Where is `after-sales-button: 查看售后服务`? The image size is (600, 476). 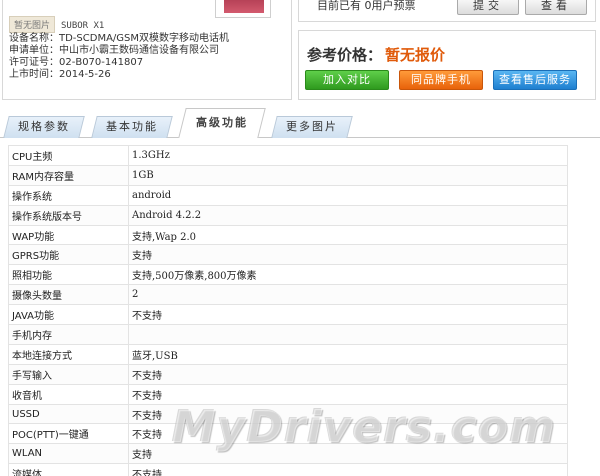 after-sales-button: 查看售后服务 is located at coordinates (535, 80).